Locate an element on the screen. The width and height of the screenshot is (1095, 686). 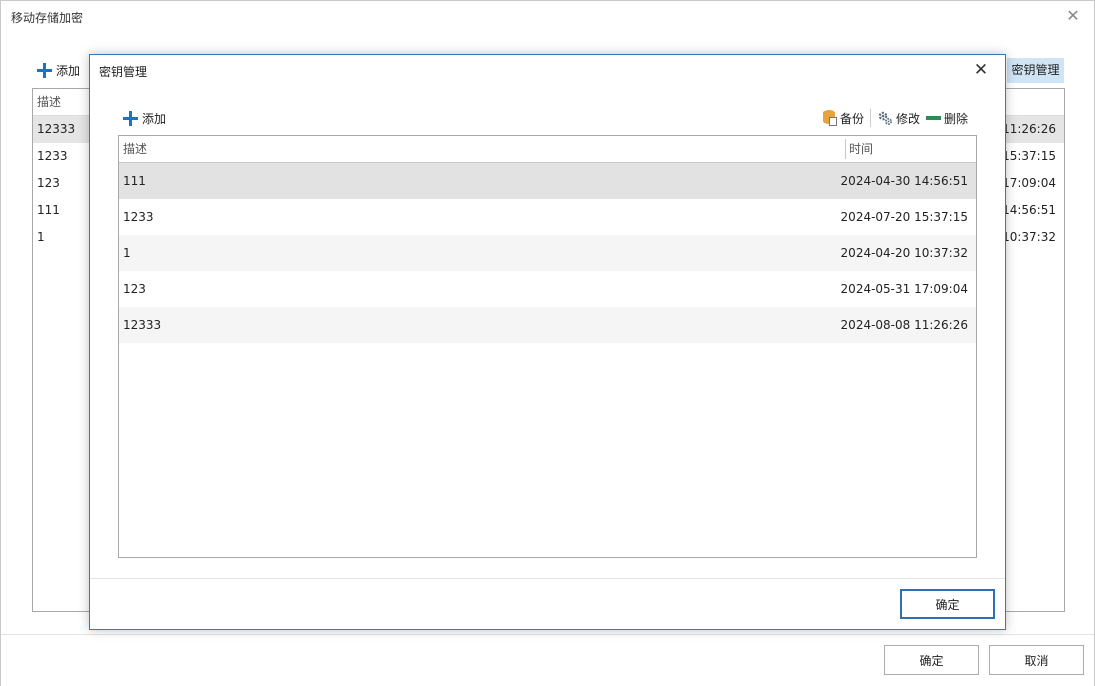
dialog-ok-button: 确定 is located at coordinates (947, 604).